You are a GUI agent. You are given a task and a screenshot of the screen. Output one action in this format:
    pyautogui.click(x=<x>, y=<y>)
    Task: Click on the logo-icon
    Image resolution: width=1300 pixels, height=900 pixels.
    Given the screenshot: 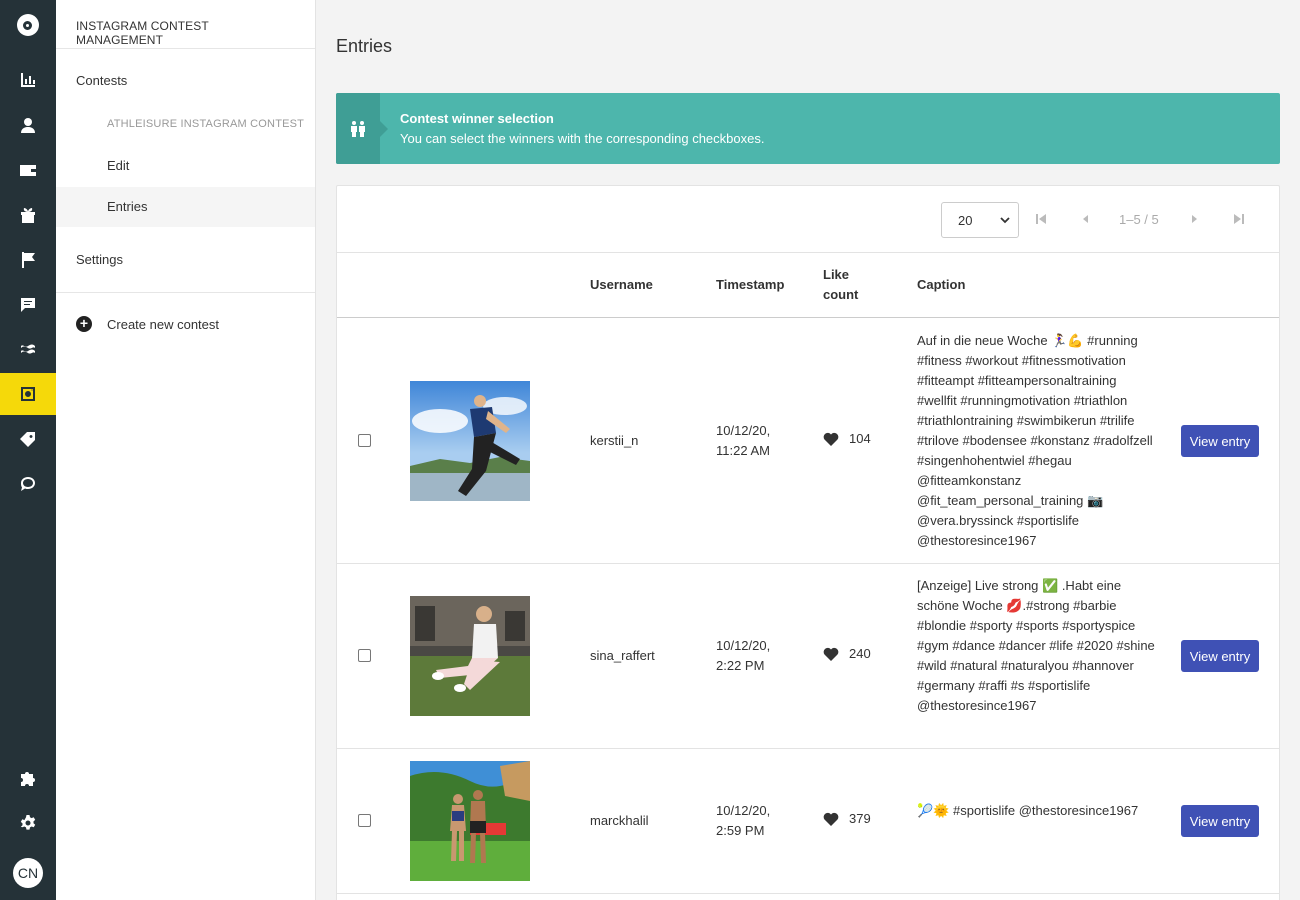 What is the action you would take?
    pyautogui.click(x=28, y=25)
    